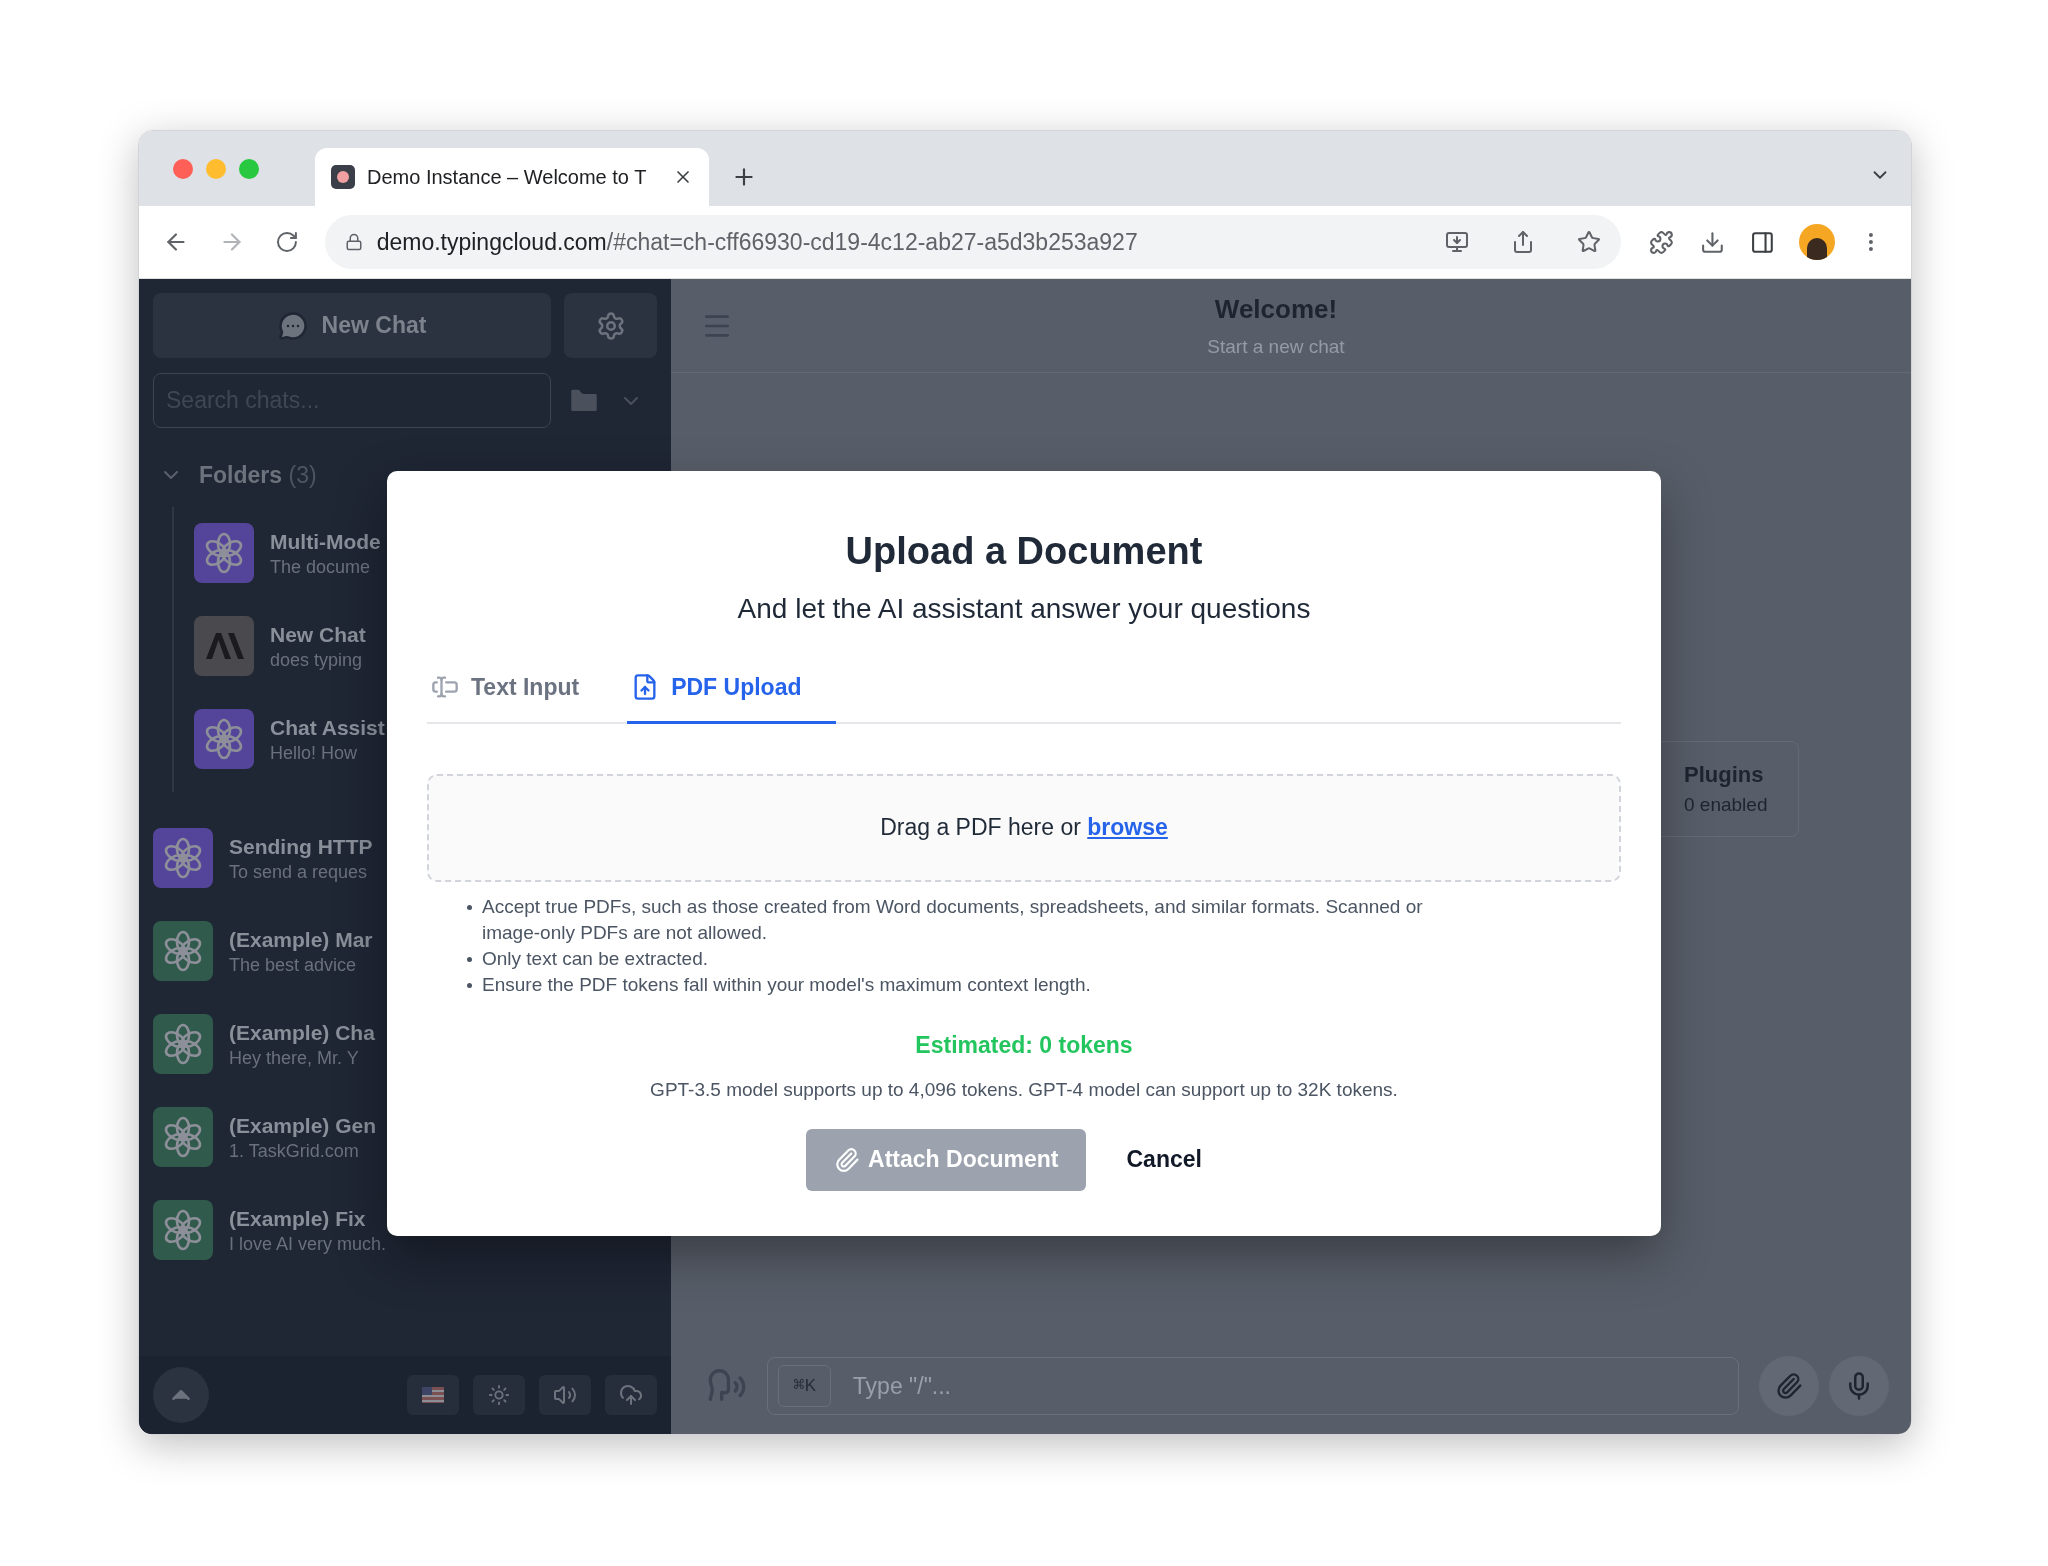 Image resolution: width=2048 pixels, height=1566 pixels. Describe the element at coordinates (1024, 608) in the screenshot. I see `dialog-subtitle: And let the AI assistant answer your questions` at that location.